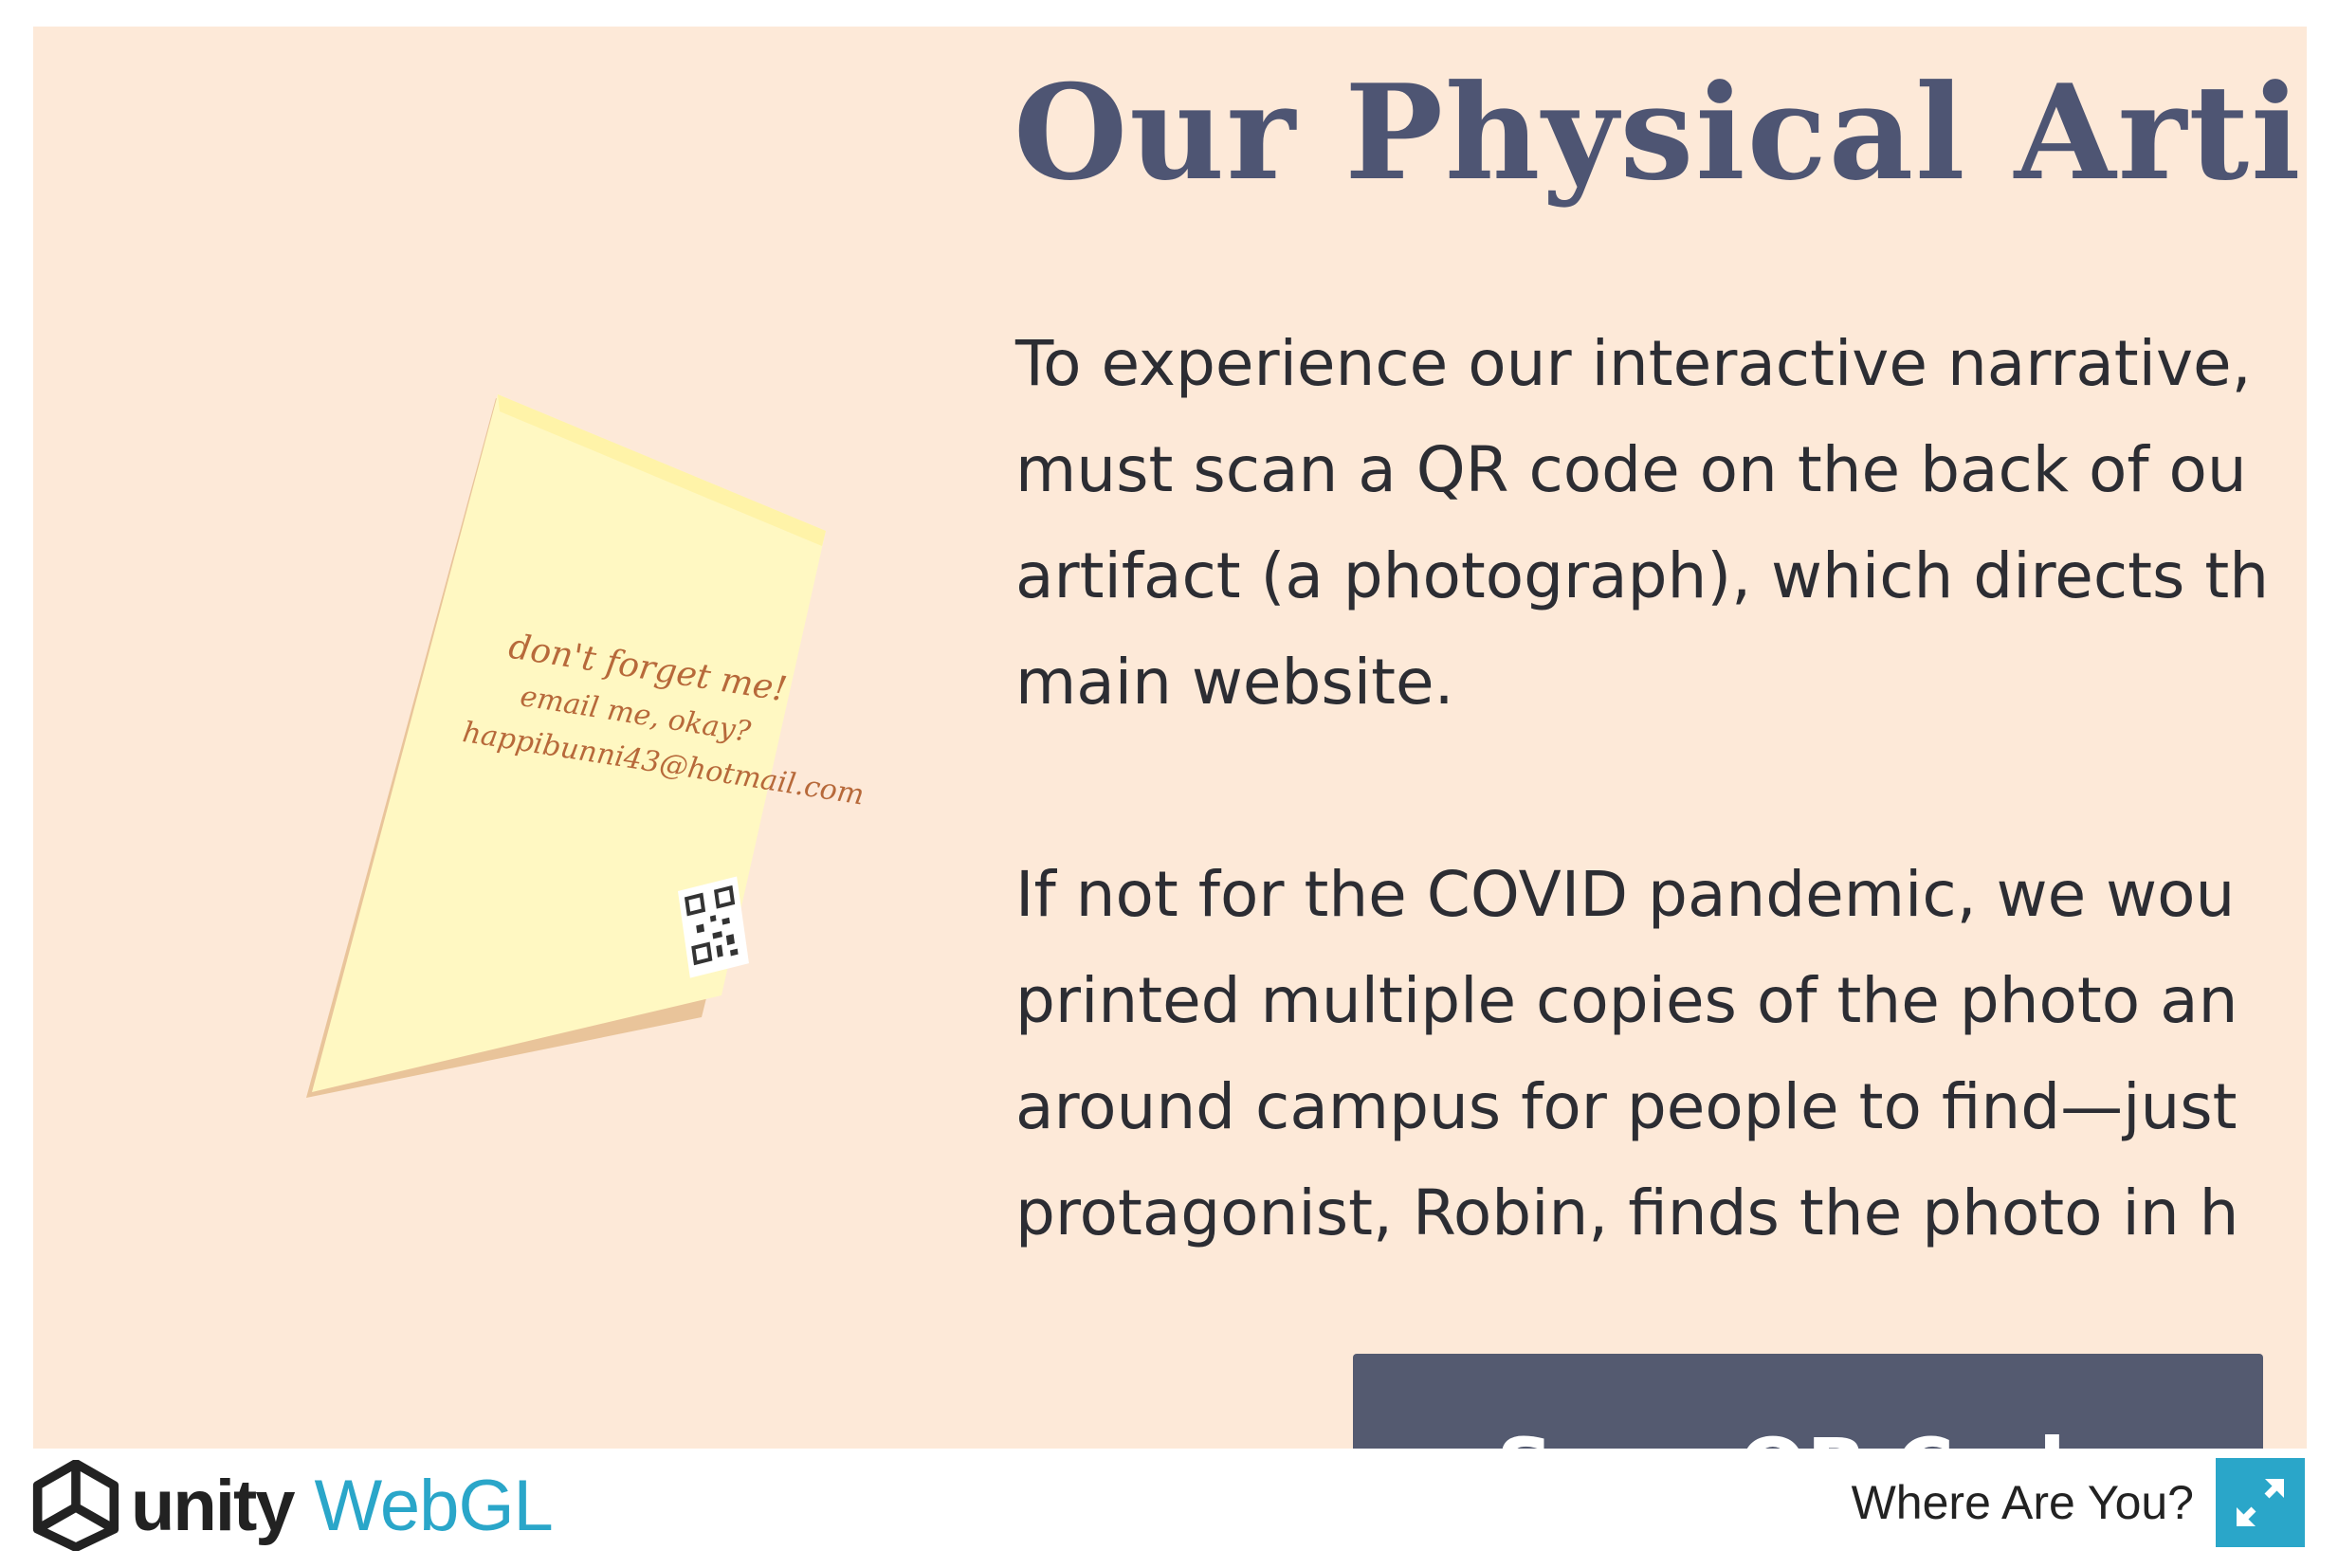  I want to click on scan-qr-code-button: Scan QR Code, so click(1808, 1401).